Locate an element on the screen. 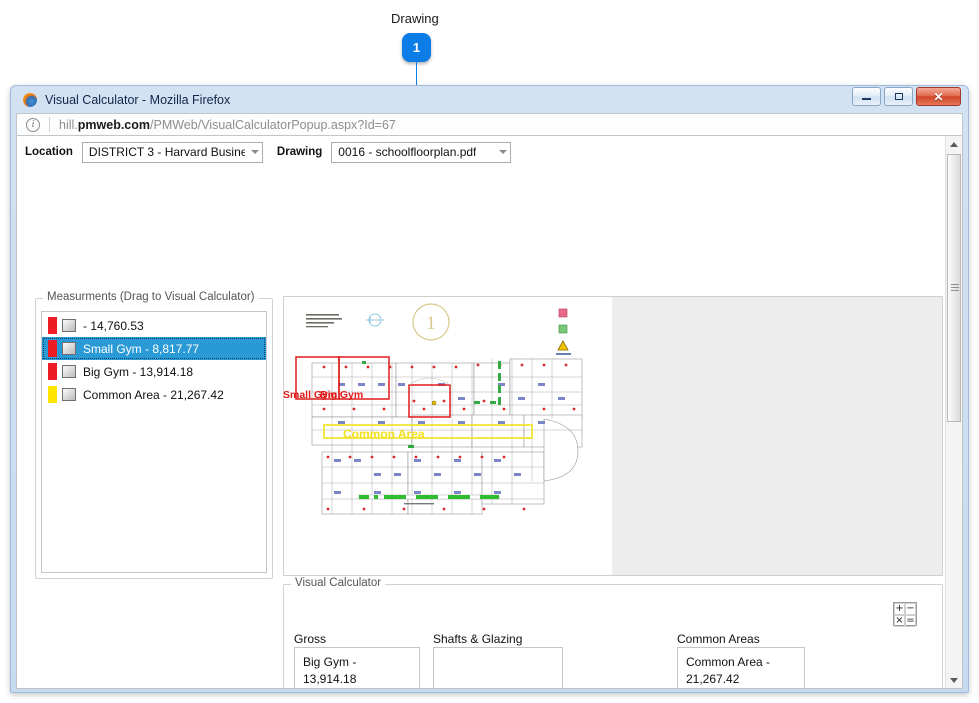  shafts-column-header: Shafts & Glazing is located at coordinates (478, 639).